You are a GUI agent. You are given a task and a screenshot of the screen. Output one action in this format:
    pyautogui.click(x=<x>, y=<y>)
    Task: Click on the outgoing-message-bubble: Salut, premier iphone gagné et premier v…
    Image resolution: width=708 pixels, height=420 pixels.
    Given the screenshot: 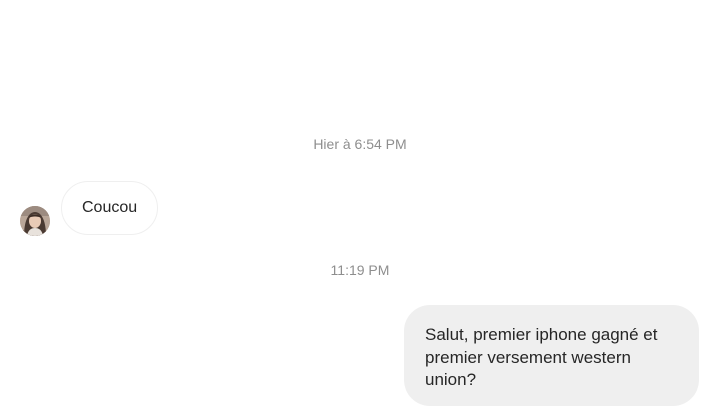 What is the action you would take?
    pyautogui.click(x=551, y=355)
    